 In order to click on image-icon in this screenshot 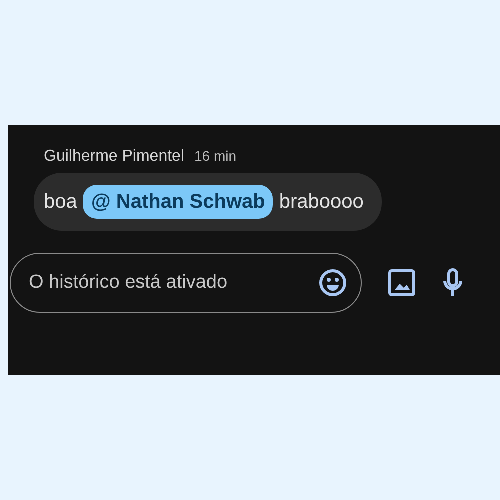, I will do `click(402, 283)`.